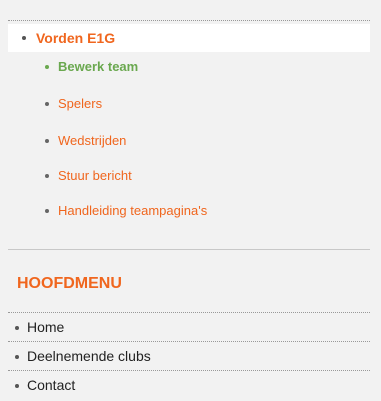 The height and width of the screenshot is (401, 381). Describe the element at coordinates (190, 67) in the screenshot. I see `submenu-item-bewerk-team: Bewerk team` at that location.